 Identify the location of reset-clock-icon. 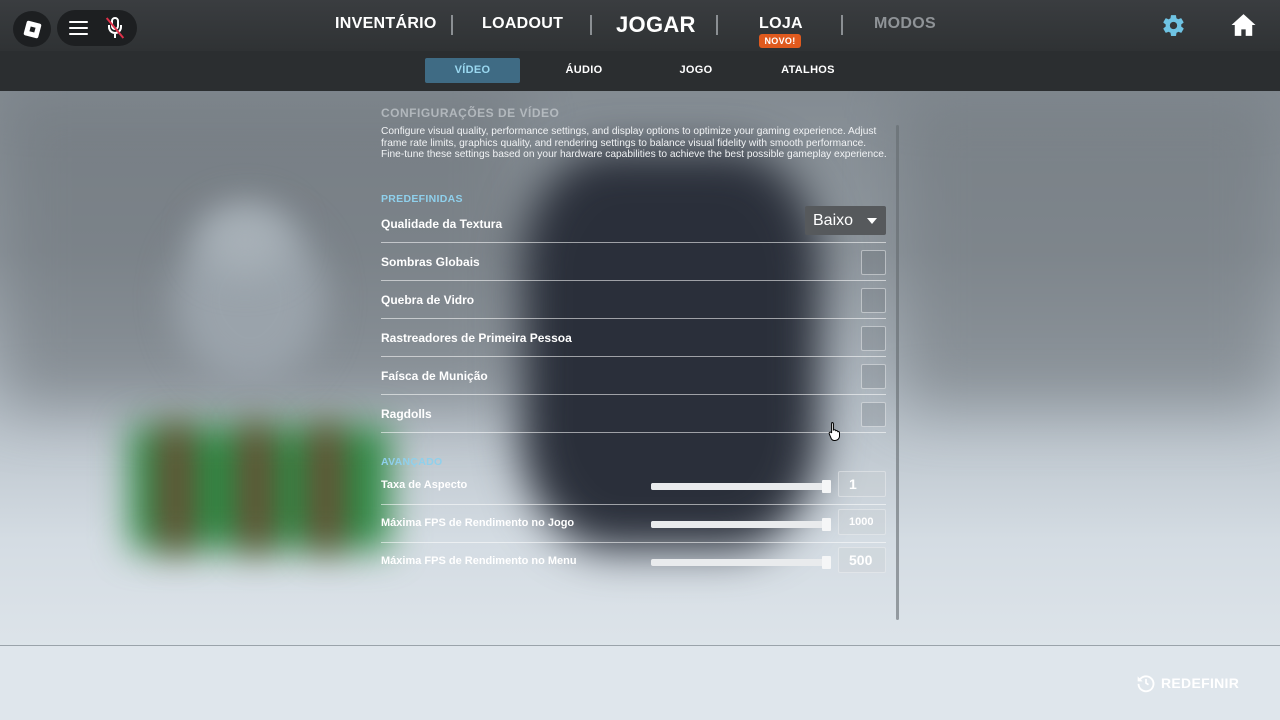
(1146, 684).